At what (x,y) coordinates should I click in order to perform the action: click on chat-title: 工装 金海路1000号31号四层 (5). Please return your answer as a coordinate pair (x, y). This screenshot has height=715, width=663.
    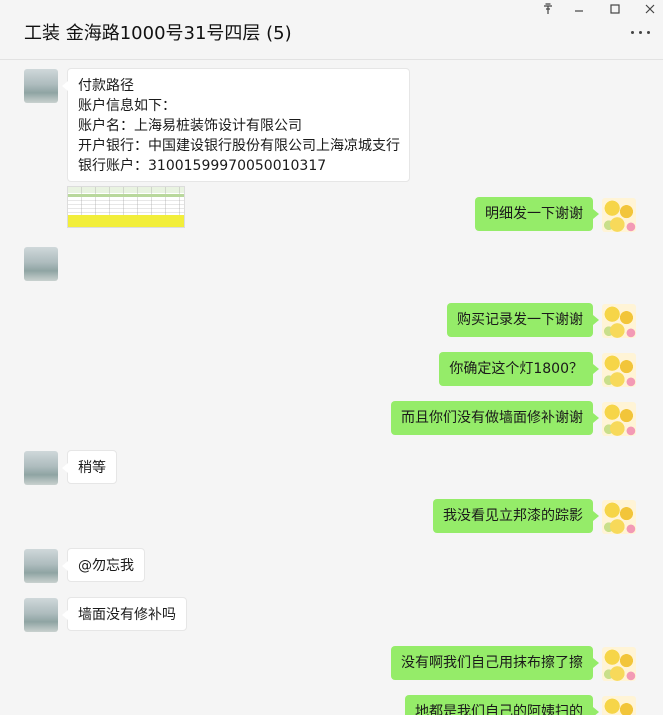
    Looking at the image, I should click on (158, 33).